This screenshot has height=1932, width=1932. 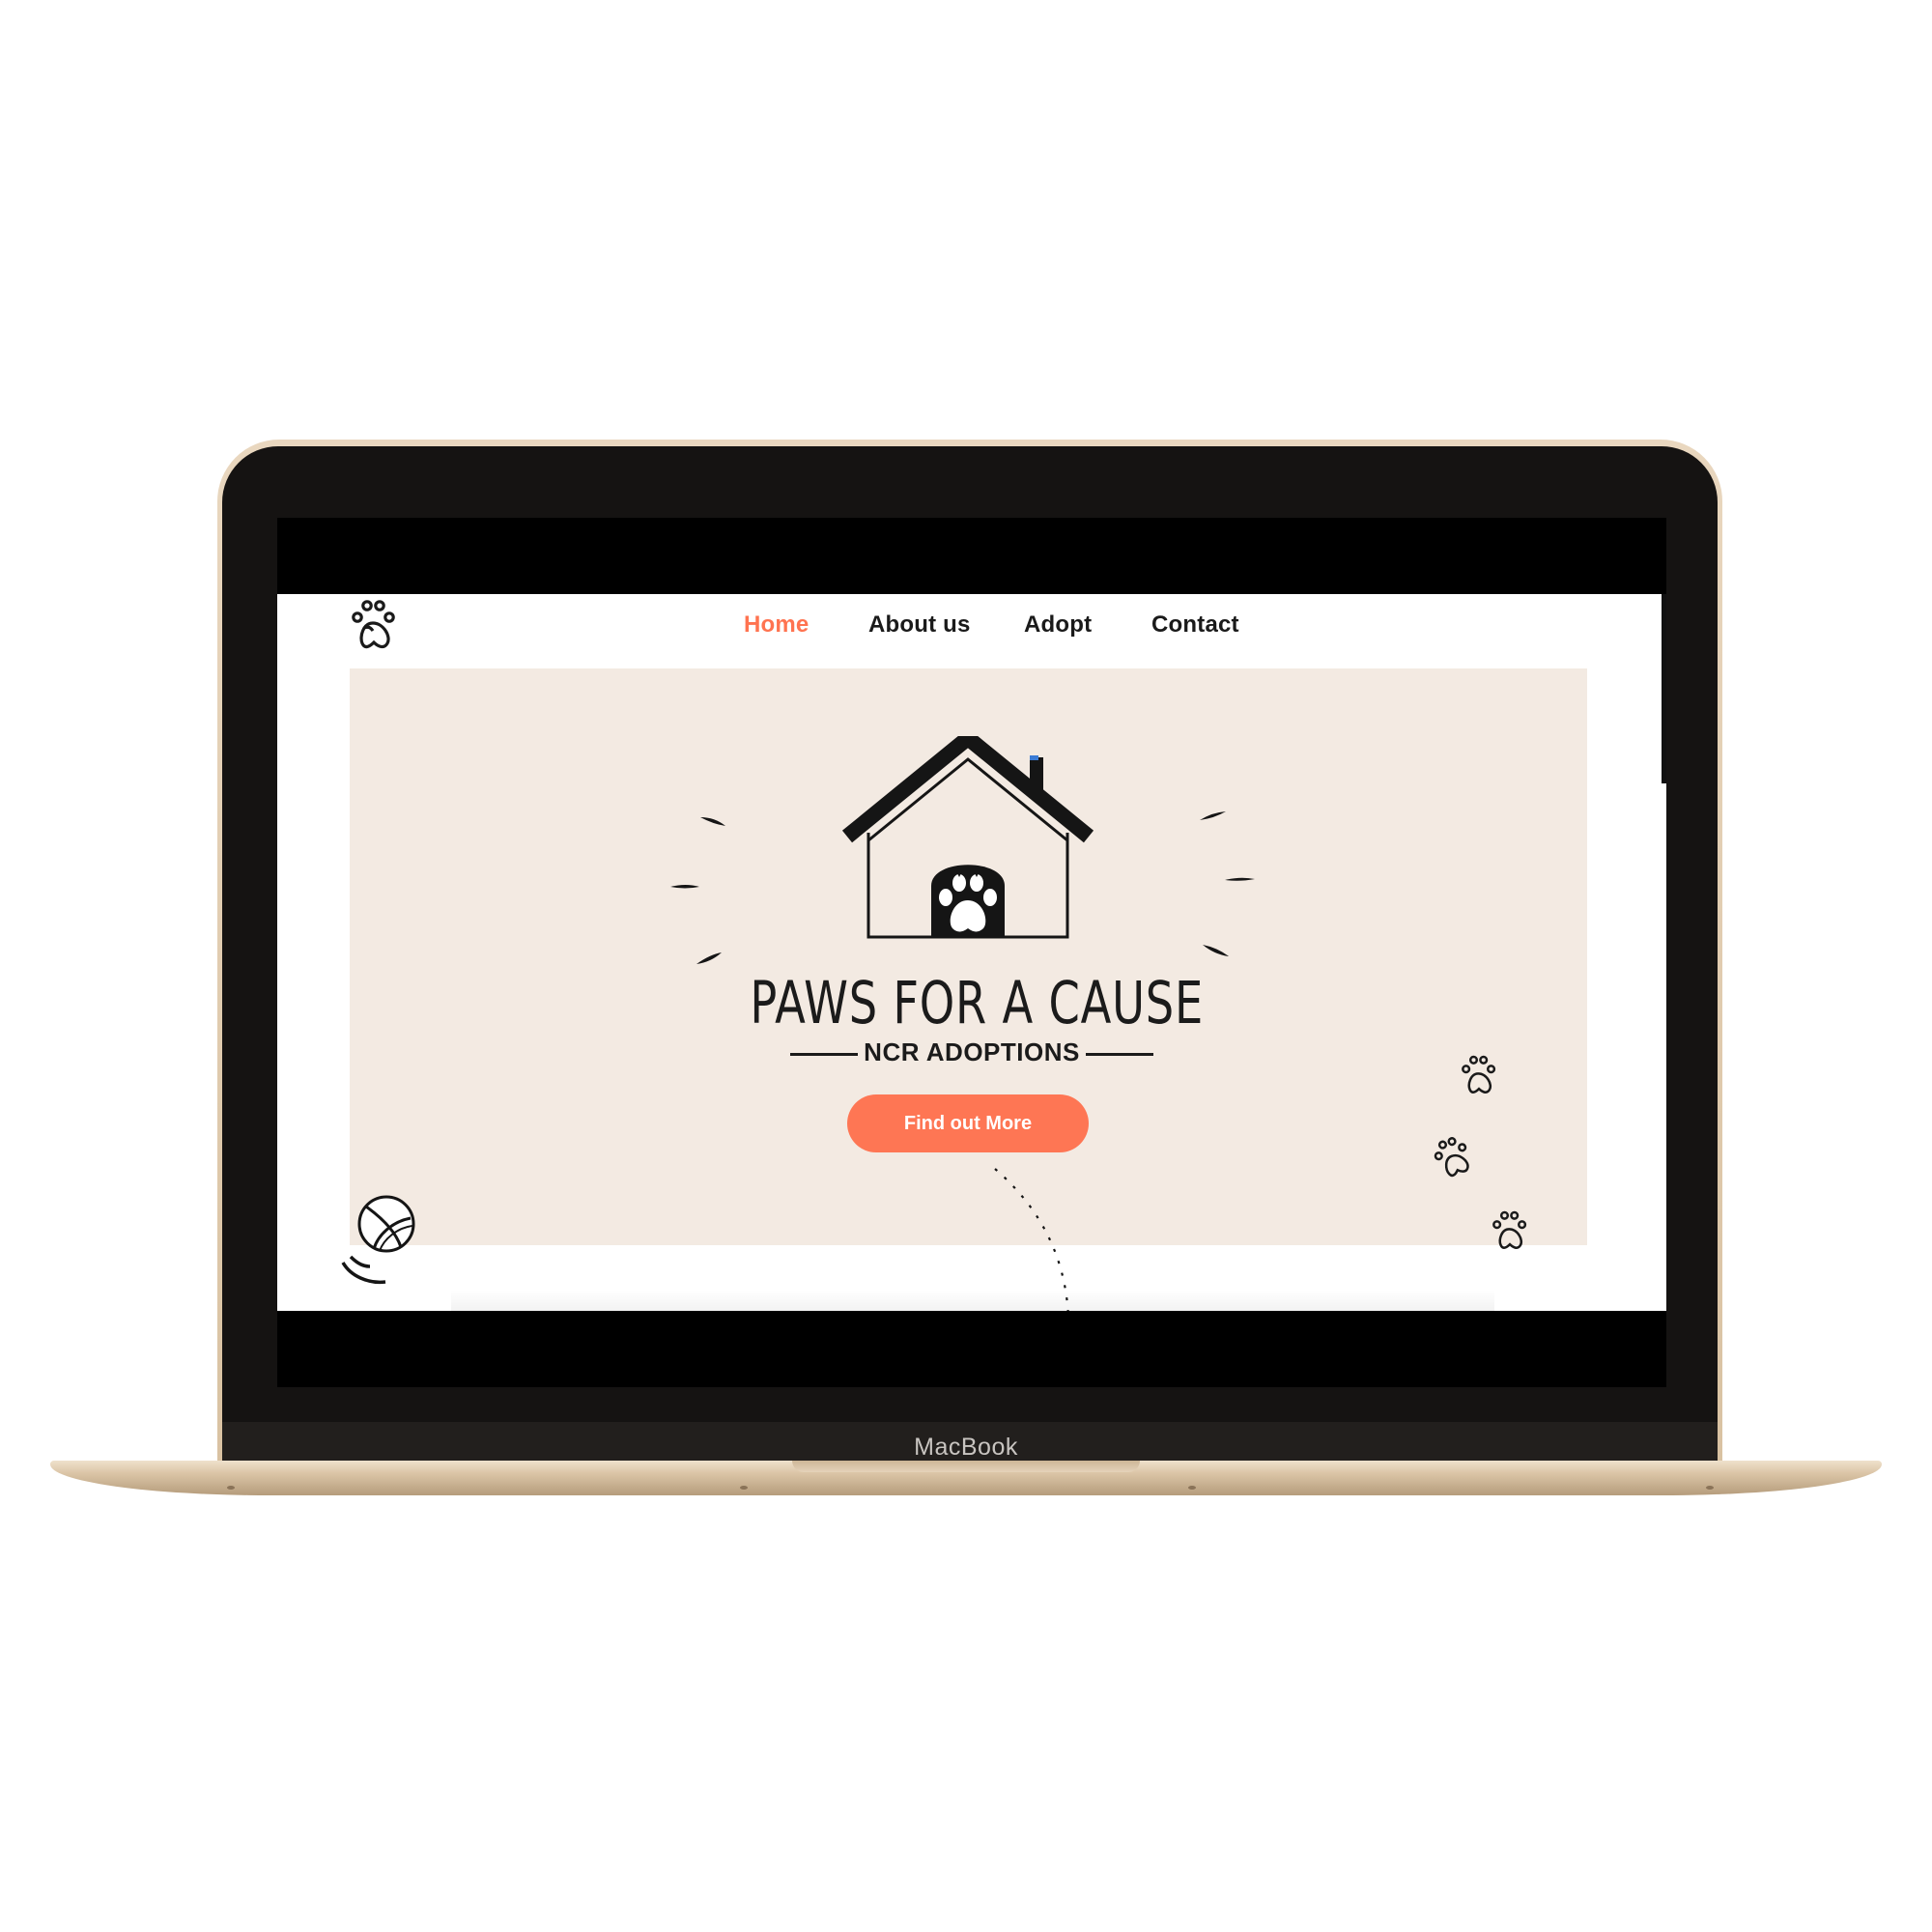 What do you see at coordinates (966, 1447) in the screenshot?
I see `device-brand-label: MacBook` at bounding box center [966, 1447].